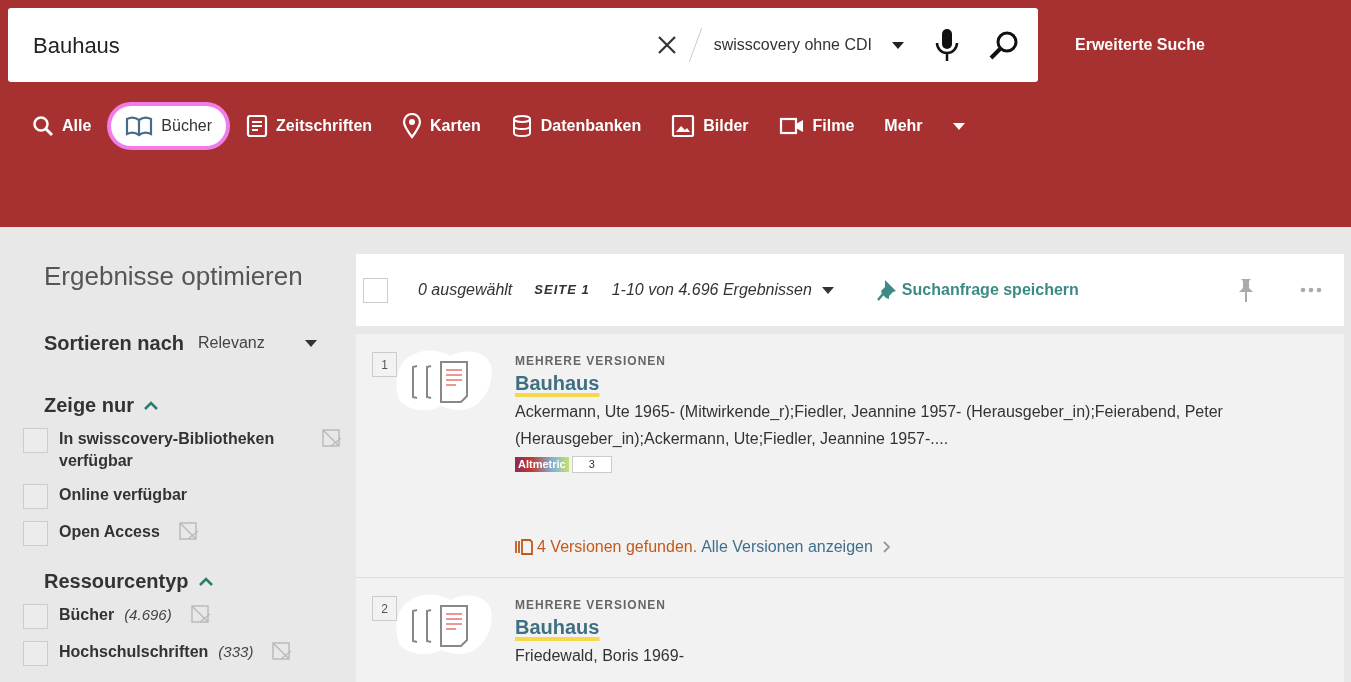  I want to click on page-number: SEITE 1, so click(562, 290).